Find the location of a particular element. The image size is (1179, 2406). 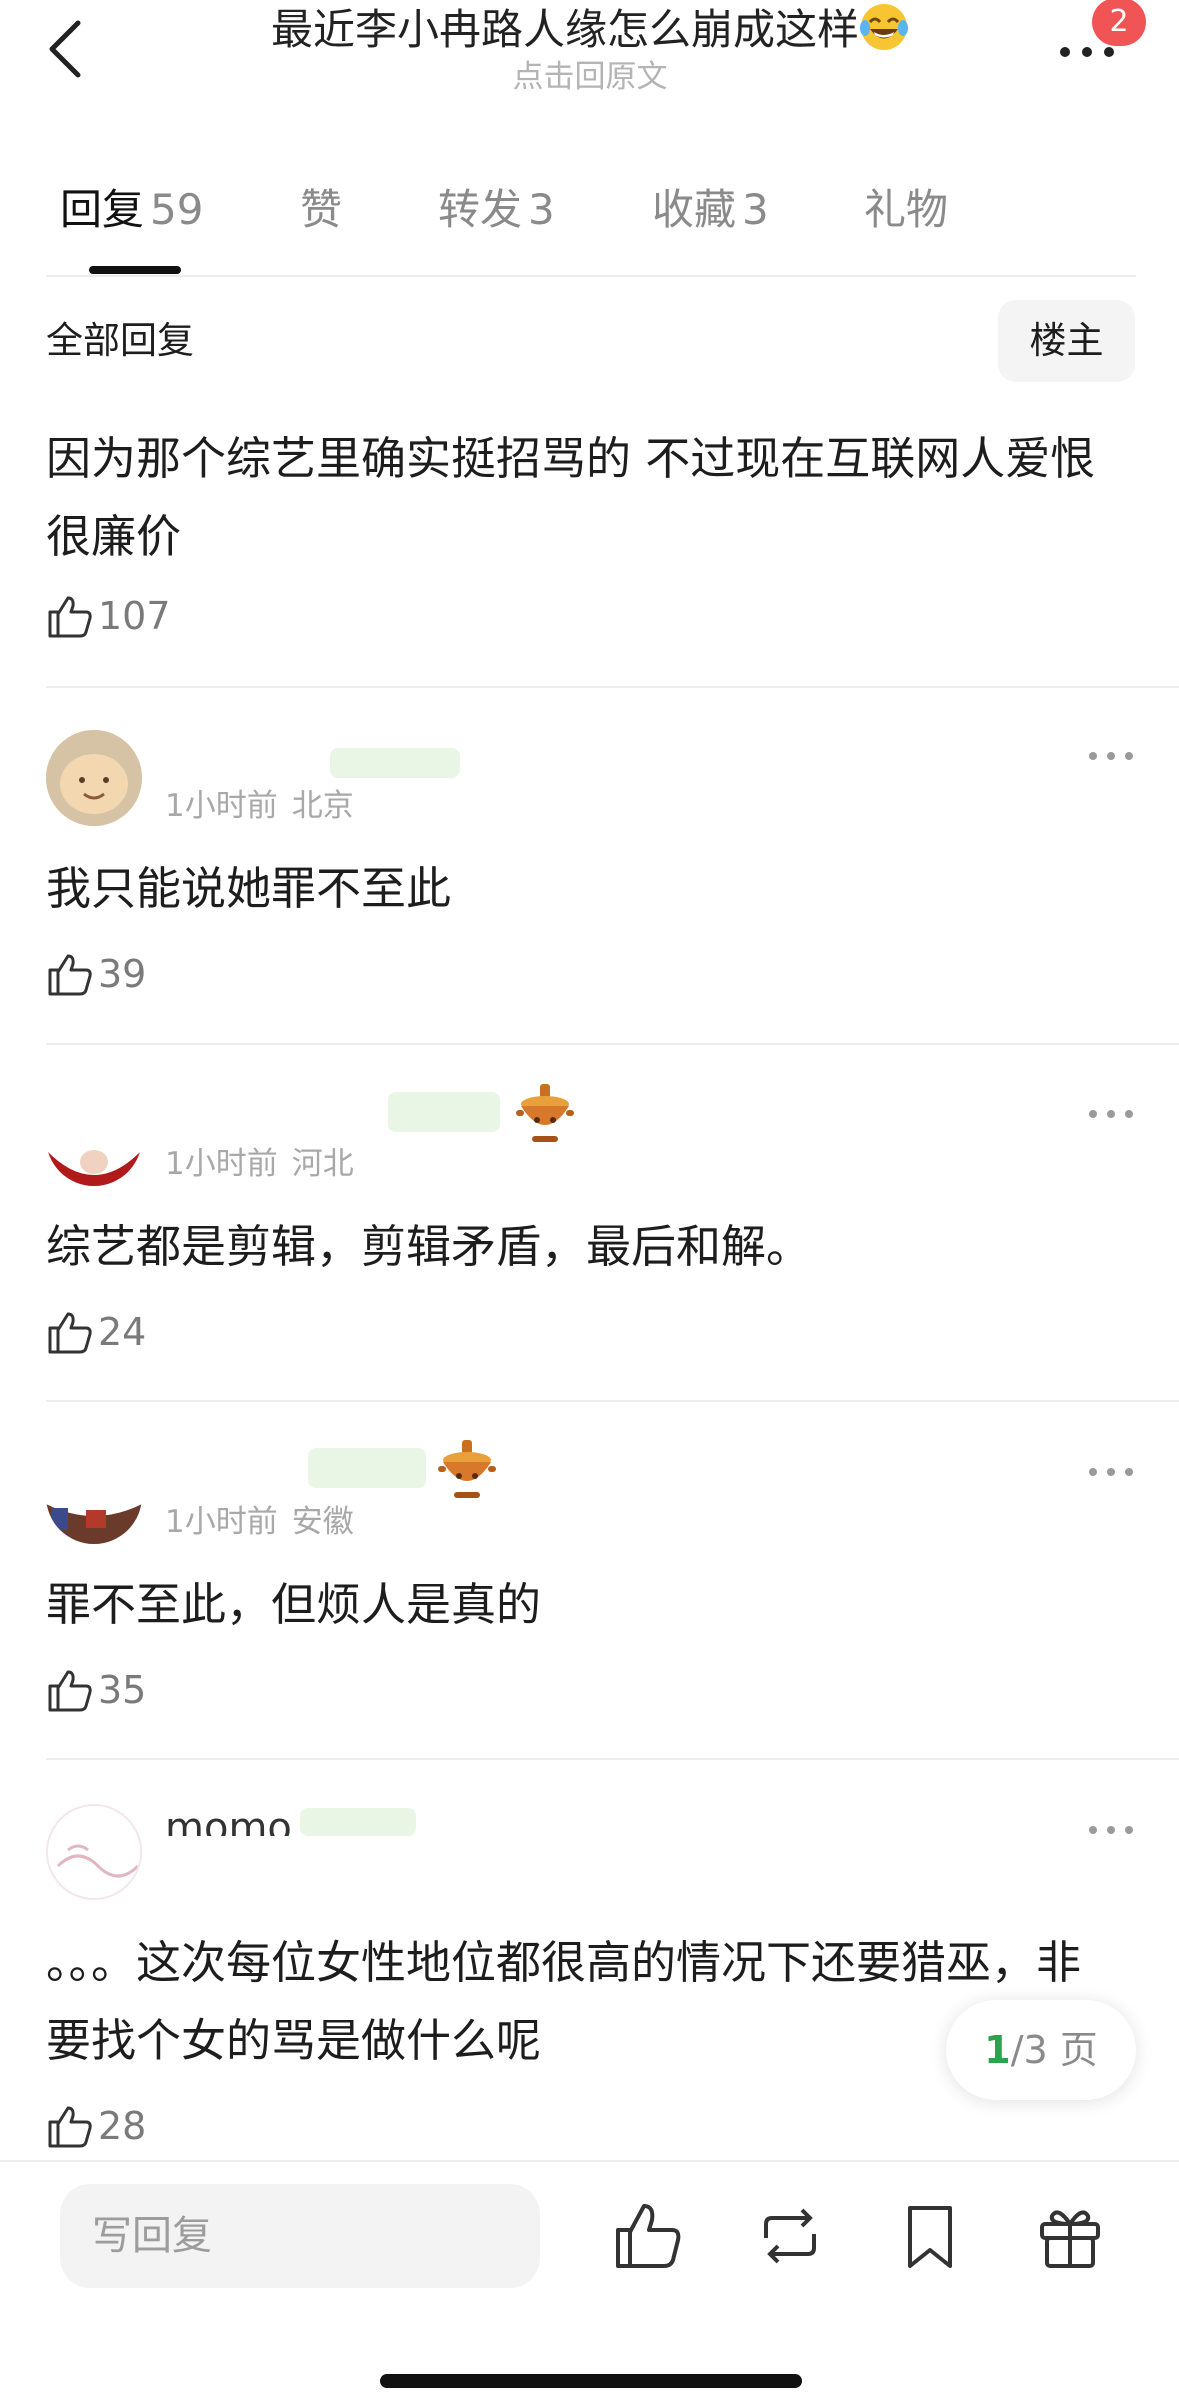

tabs-divider is located at coordinates (591, 276).